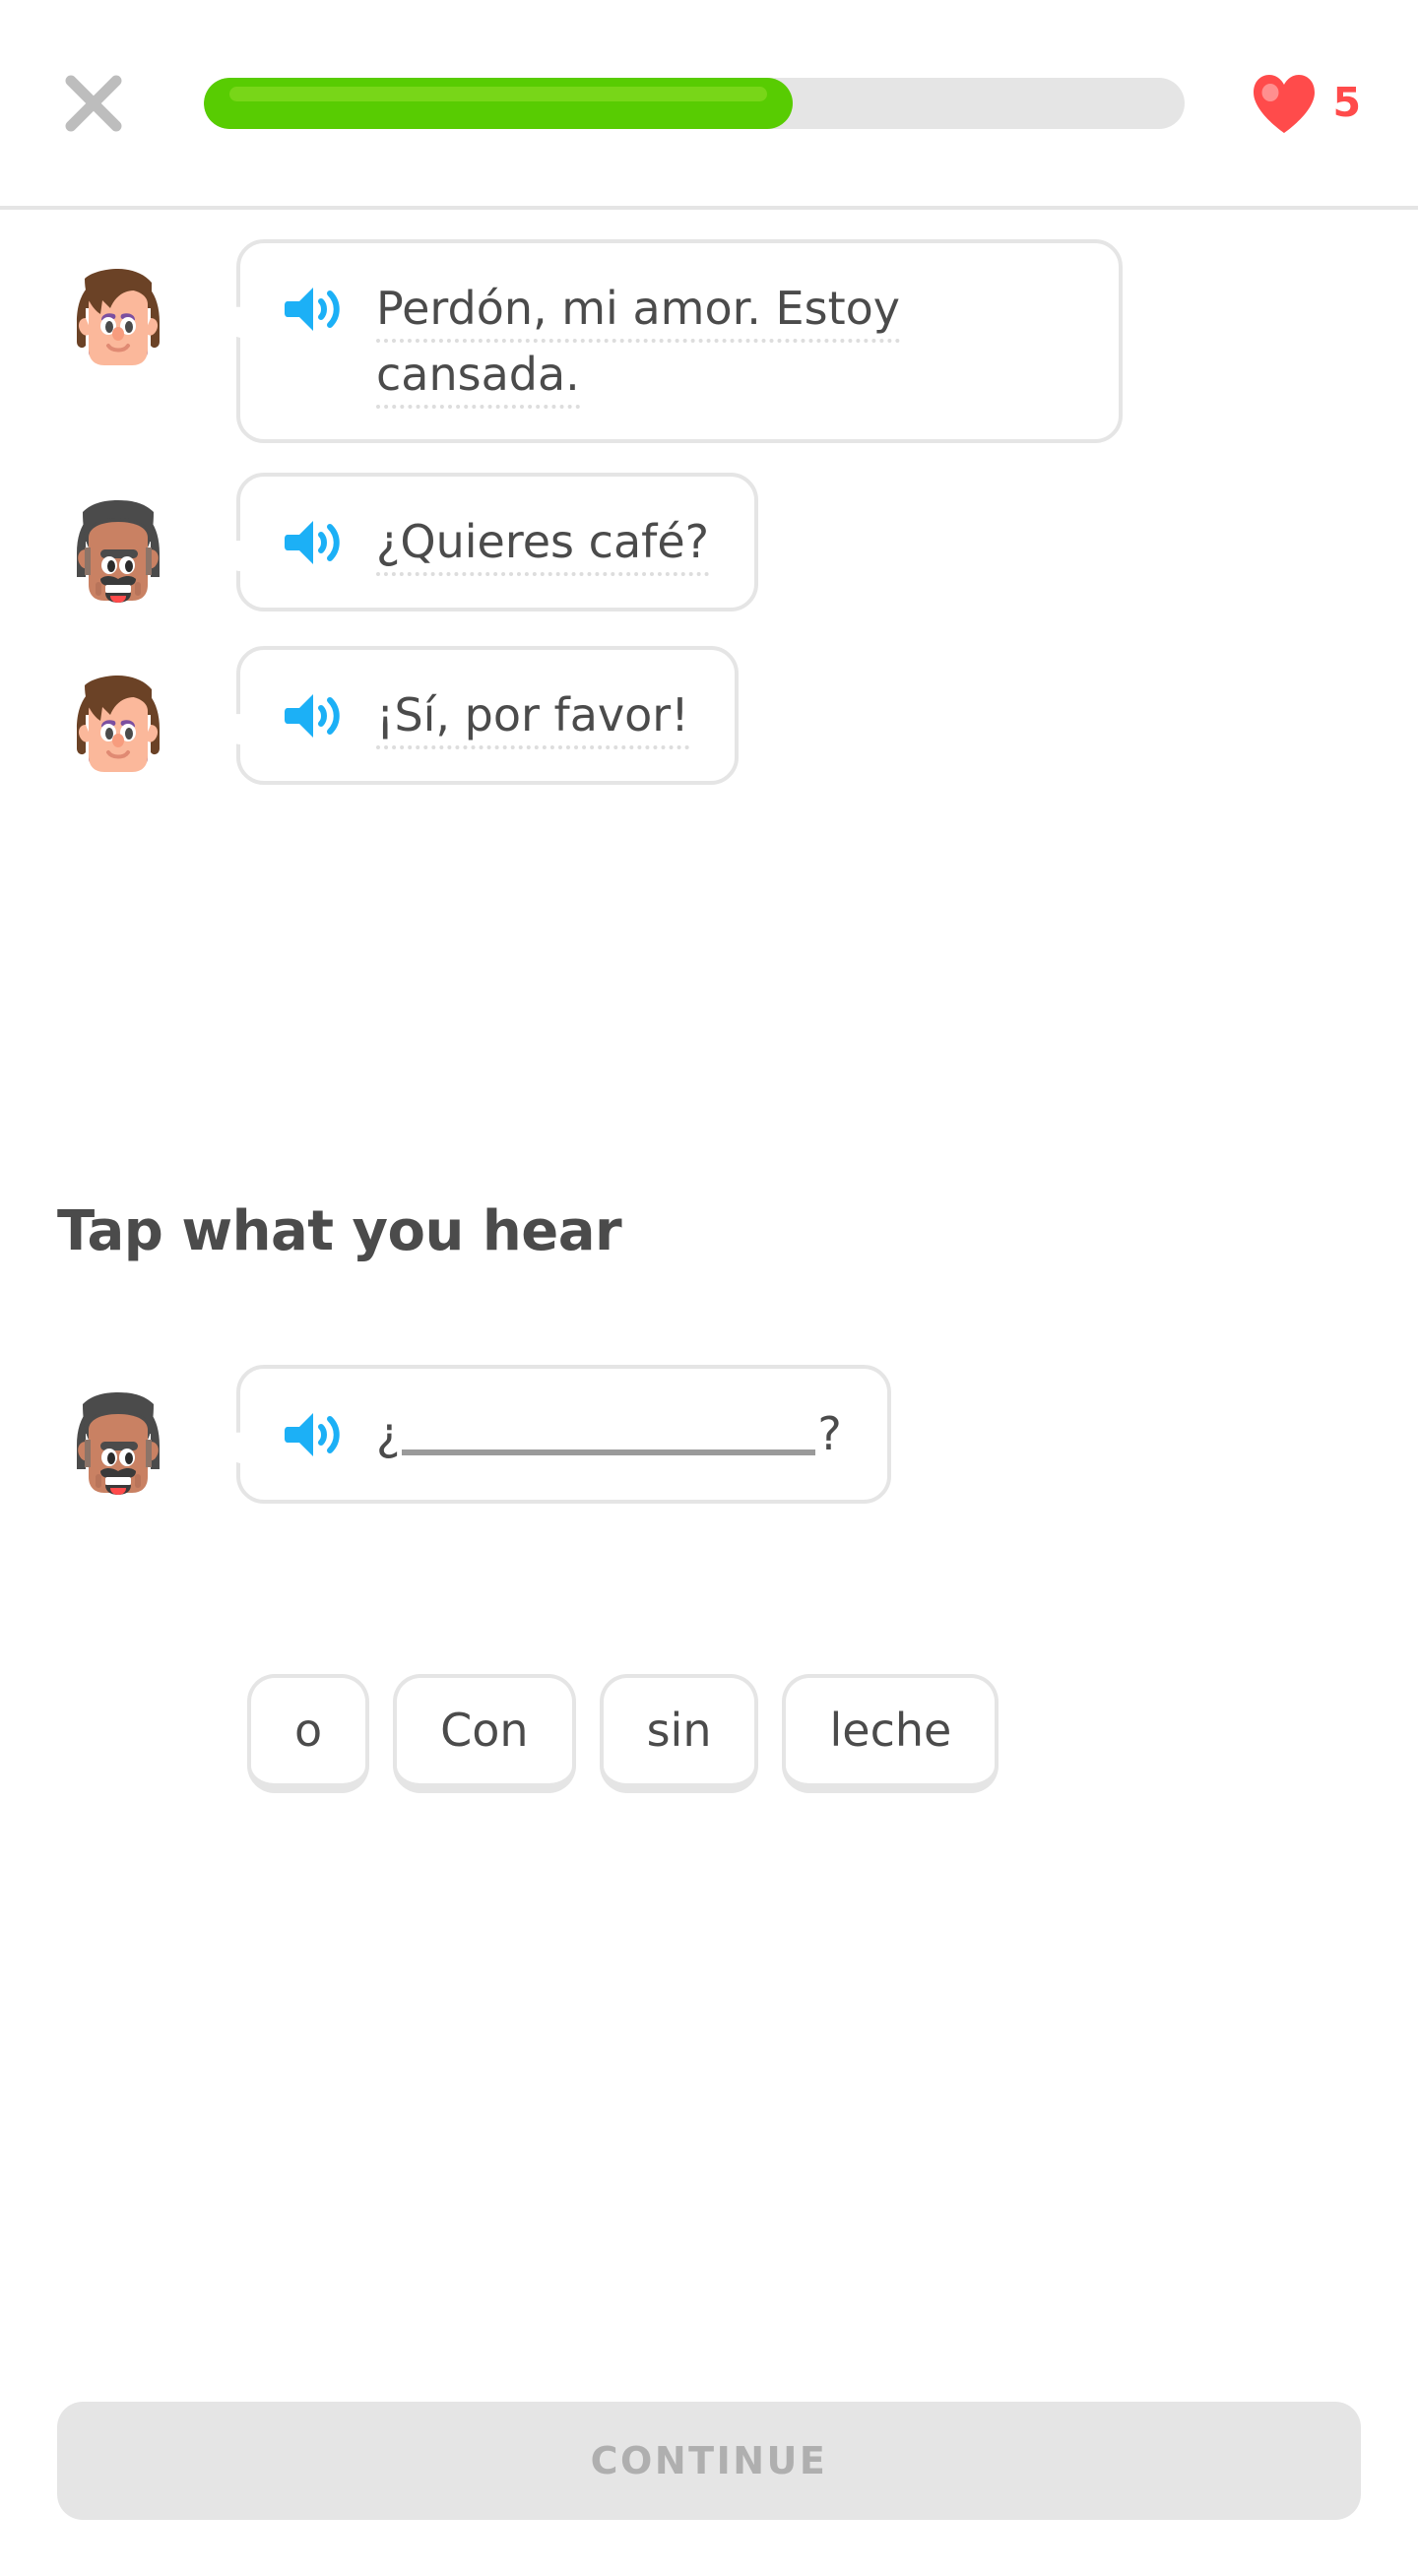  What do you see at coordinates (829, 1433) in the screenshot?
I see `challenge-suffix: ?` at bounding box center [829, 1433].